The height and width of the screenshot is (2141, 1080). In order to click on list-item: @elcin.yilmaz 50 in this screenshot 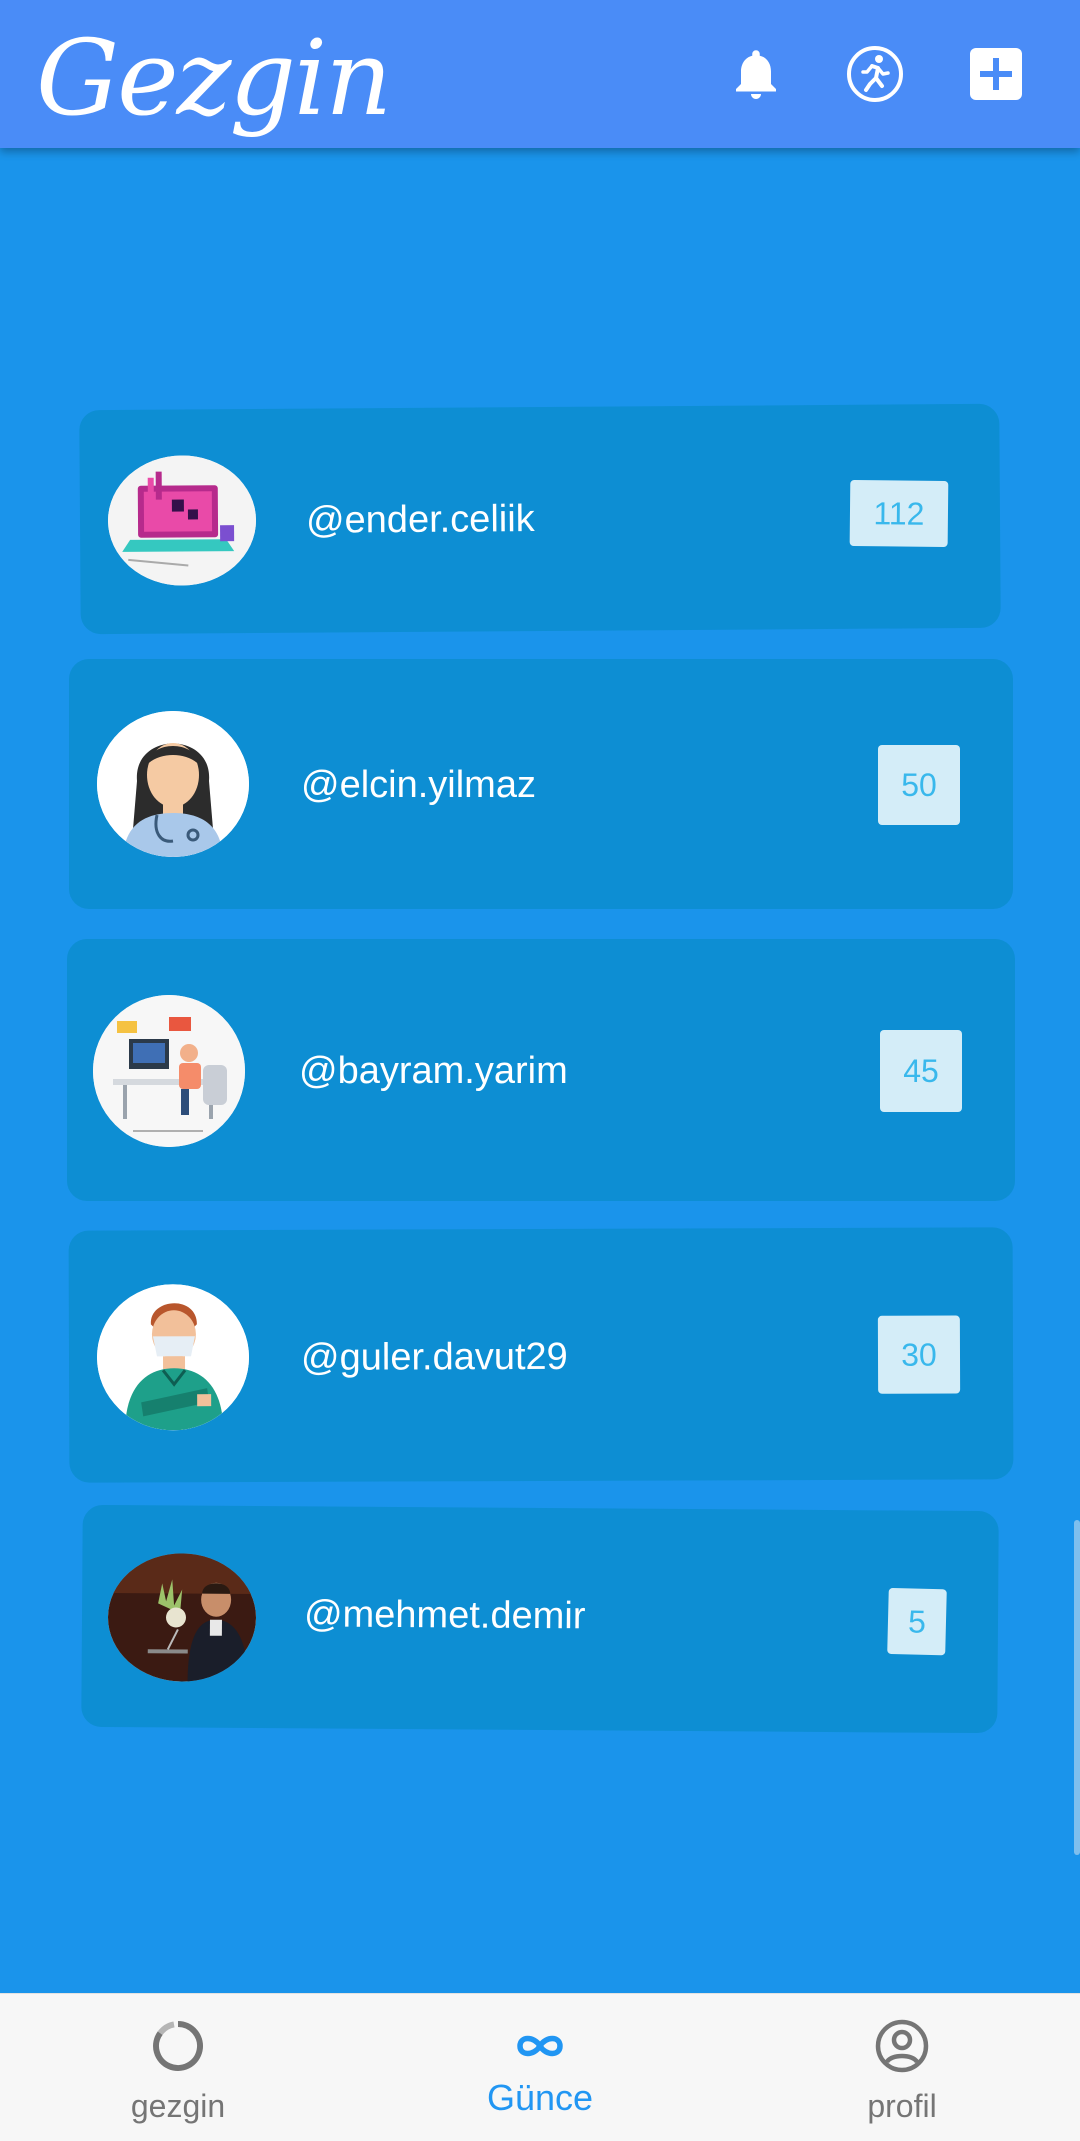, I will do `click(541, 784)`.